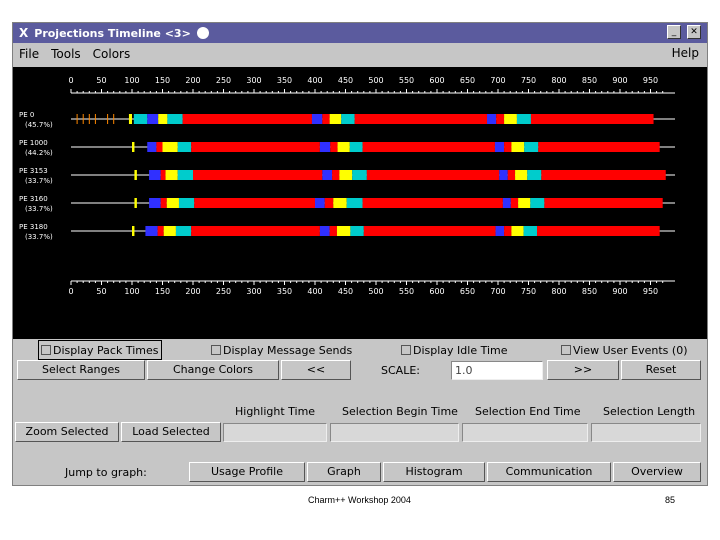 This screenshot has height=540, width=720. I want to click on processor-label: PE 3153, so click(33, 171).